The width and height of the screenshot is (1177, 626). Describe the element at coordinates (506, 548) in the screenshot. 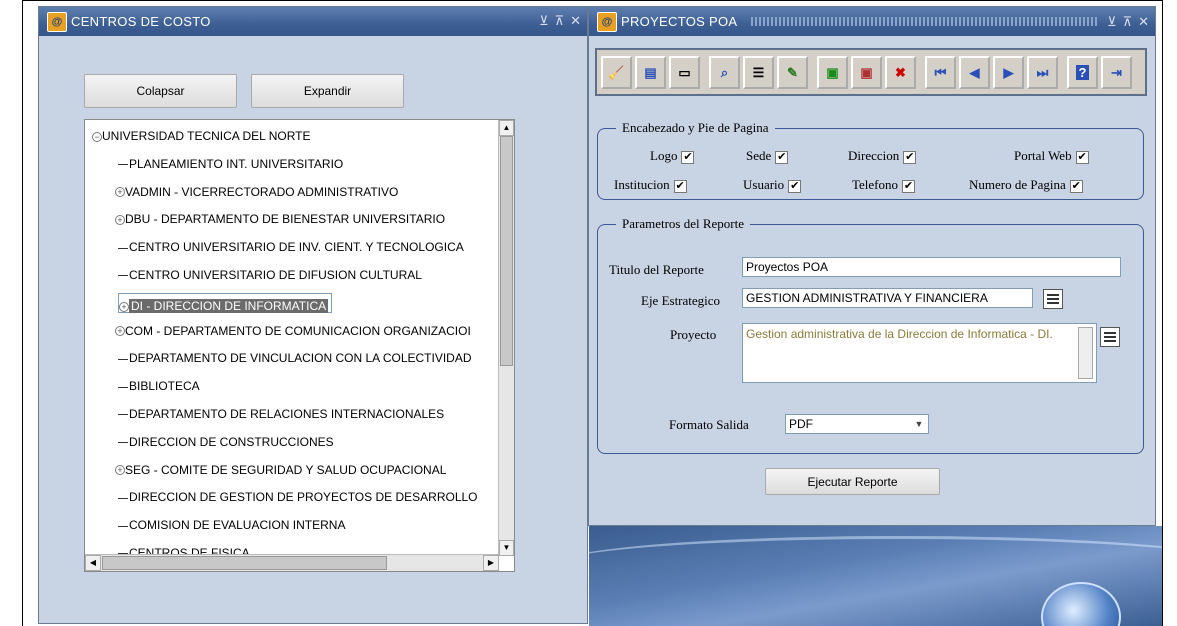

I see `scroll-down-icon: ▼` at that location.